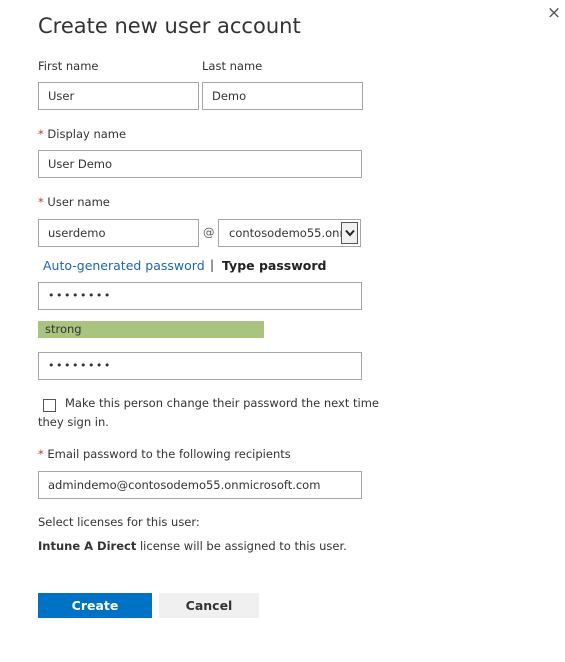 This screenshot has width=565, height=662. I want to click on at-symbol: @, so click(209, 232).